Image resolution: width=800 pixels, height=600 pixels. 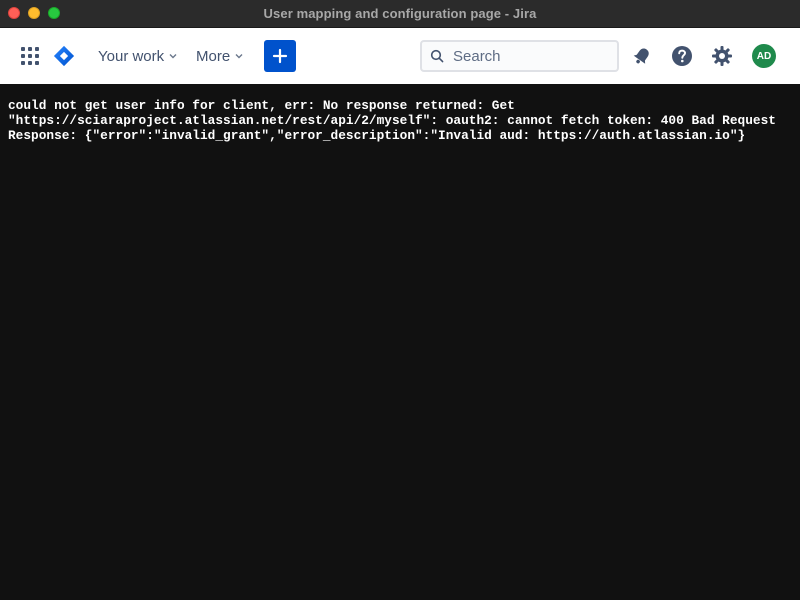 I want to click on search-icon, so click(x=437, y=56).